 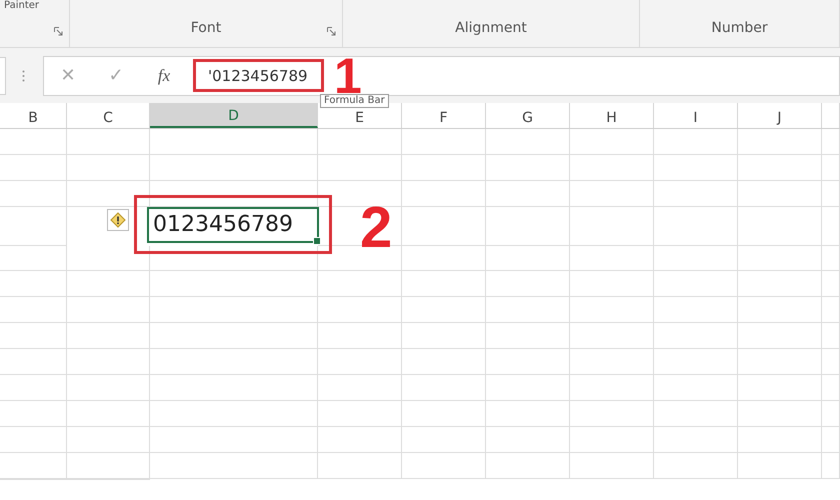 I want to click on warning-icon, so click(x=118, y=220).